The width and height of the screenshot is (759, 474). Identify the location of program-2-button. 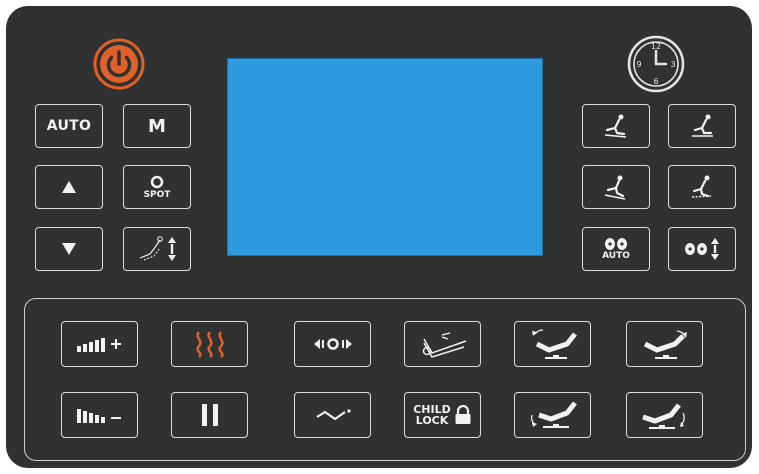
(702, 126).